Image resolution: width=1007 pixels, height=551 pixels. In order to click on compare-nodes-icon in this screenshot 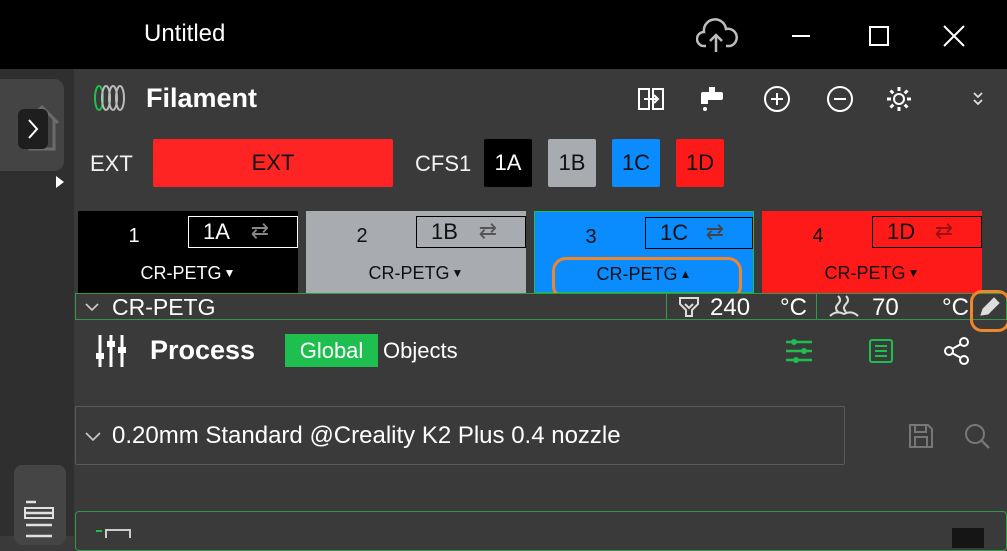, I will do `click(957, 351)`.